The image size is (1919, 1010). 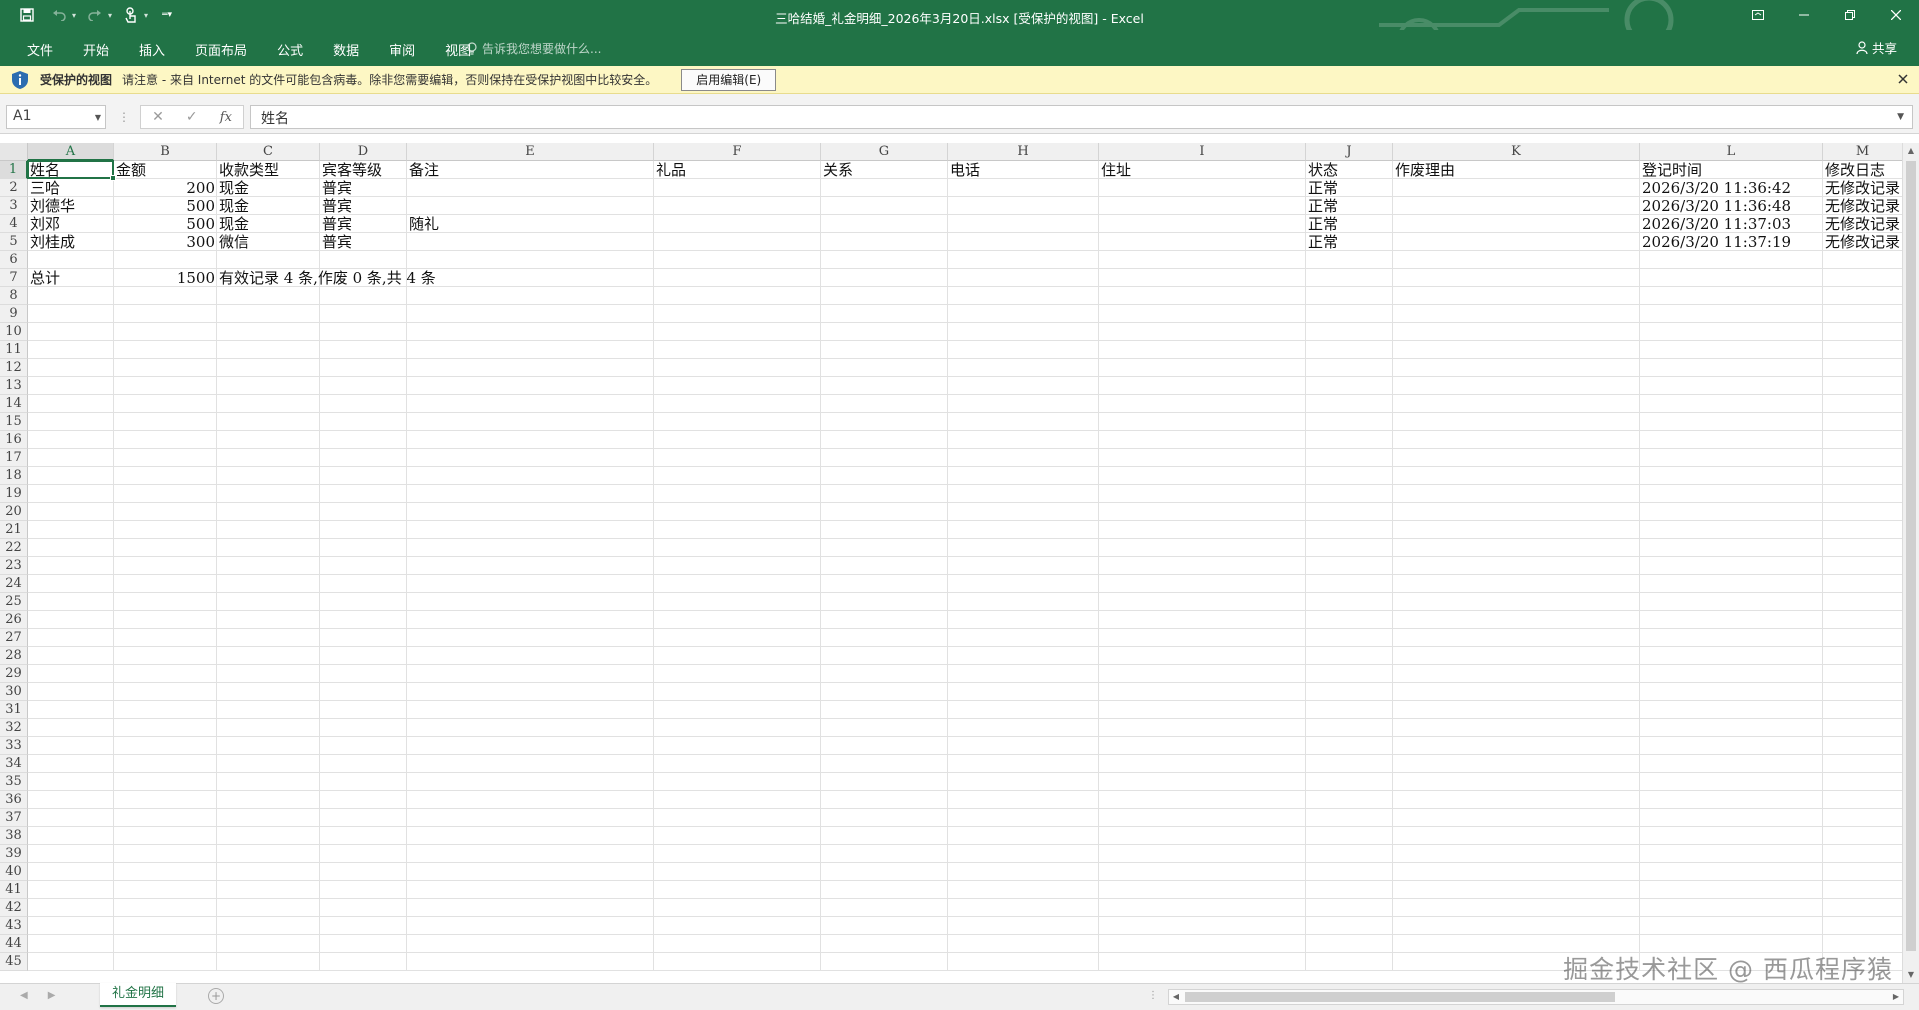 I want to click on cell-b7: 1500, so click(x=165, y=278).